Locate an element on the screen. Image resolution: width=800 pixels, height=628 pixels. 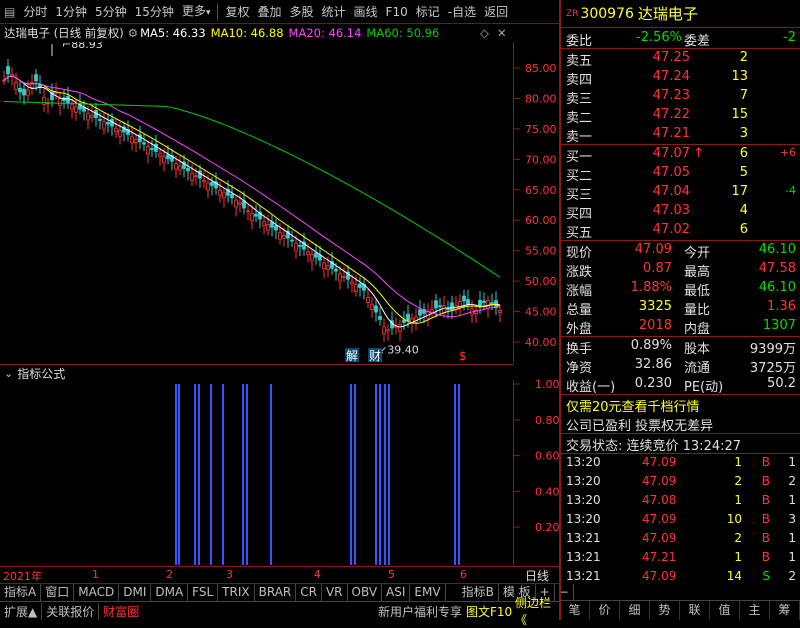
period-label: 日线 is located at coordinates (537, 575).